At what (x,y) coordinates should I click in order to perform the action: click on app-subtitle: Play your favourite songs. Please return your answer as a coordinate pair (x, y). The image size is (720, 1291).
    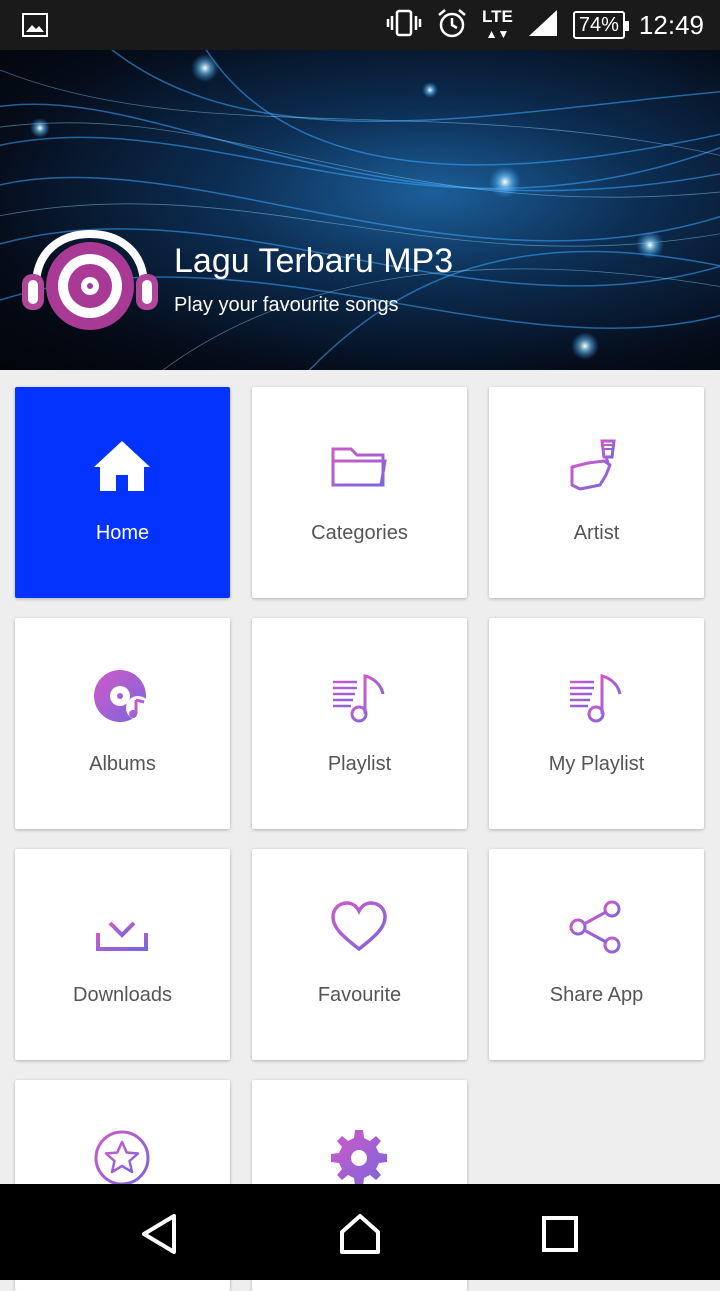
    Looking at the image, I should click on (286, 305).